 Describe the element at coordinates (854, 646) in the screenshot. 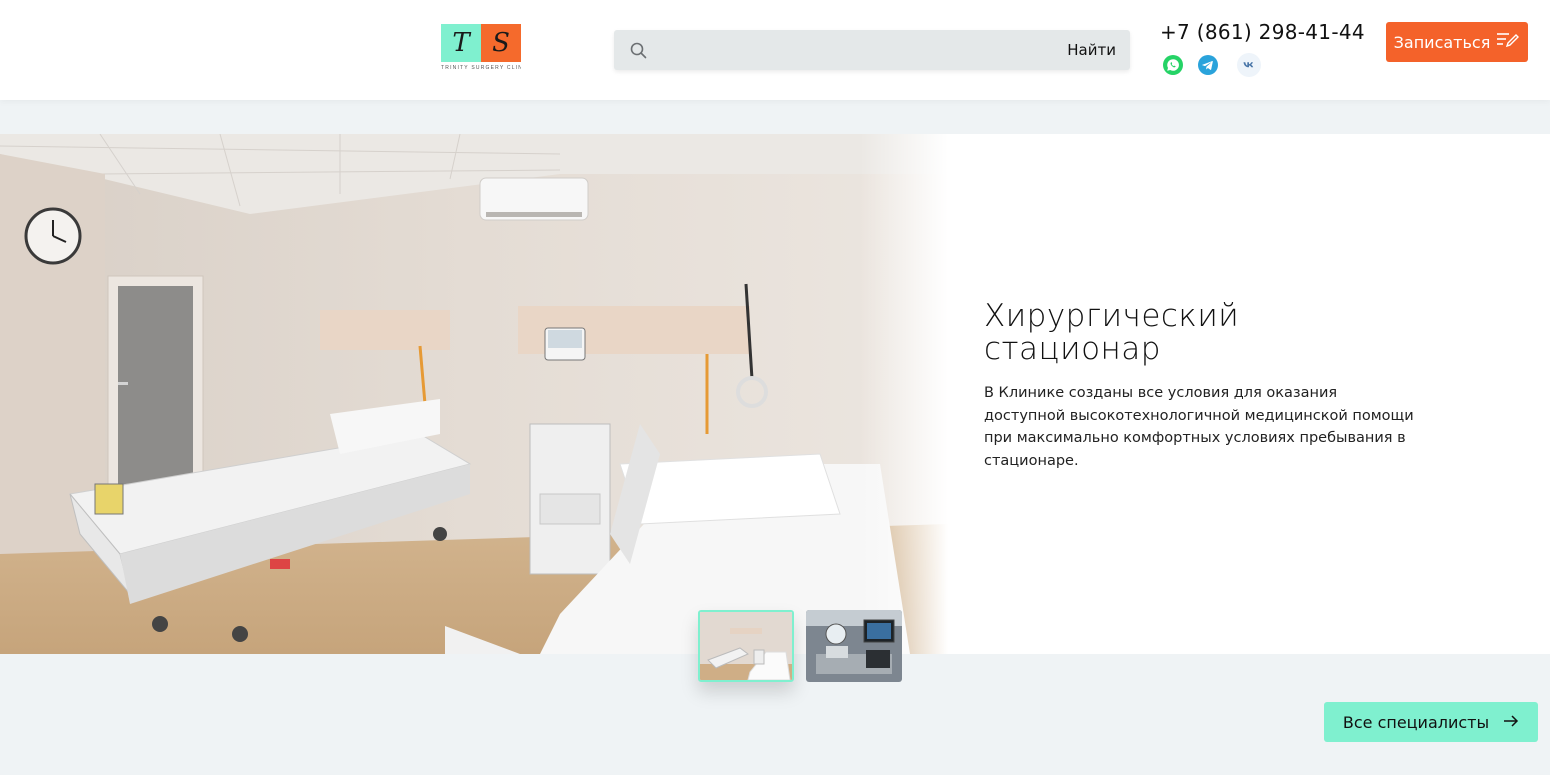

I see `operating-room-thumbnail` at that location.